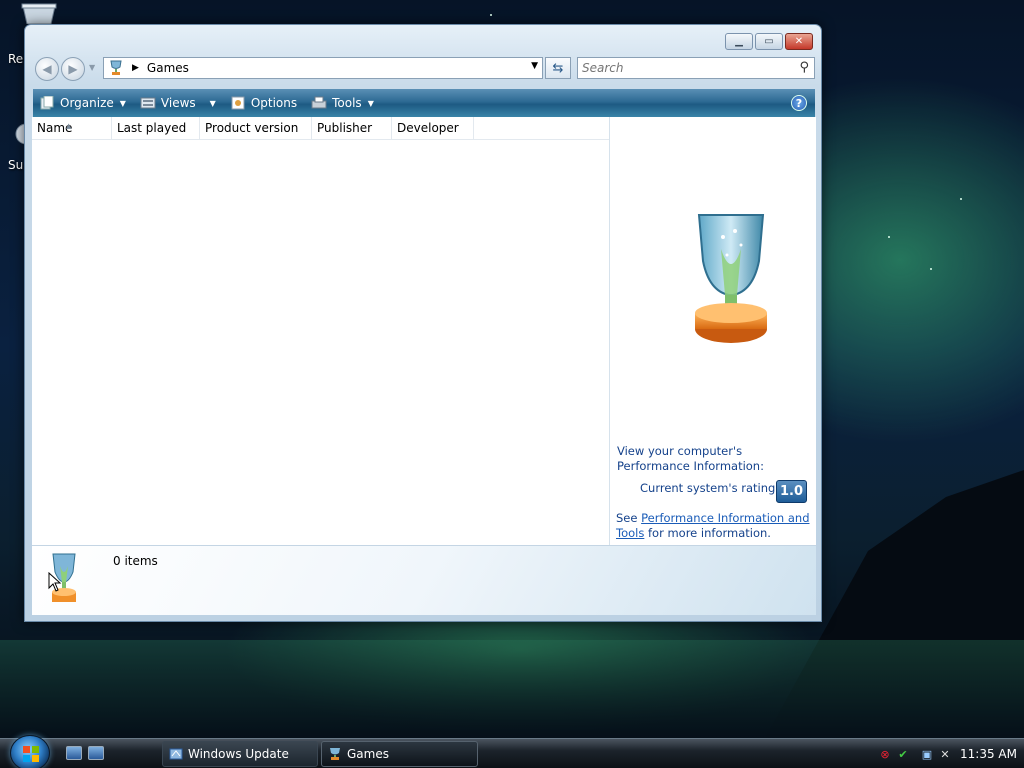 Image resolution: width=1024 pixels, height=768 pixels. I want to click on help-icon: ?, so click(799, 103).